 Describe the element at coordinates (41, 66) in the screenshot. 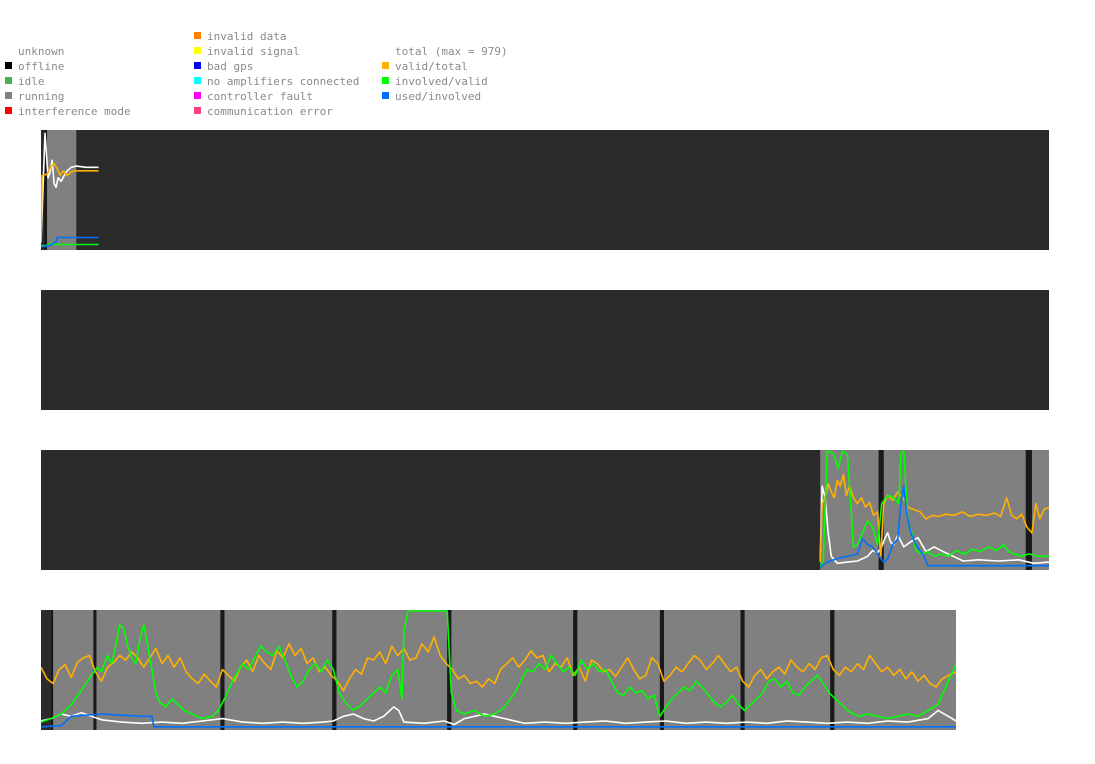

I see `legend-label: offline` at that location.